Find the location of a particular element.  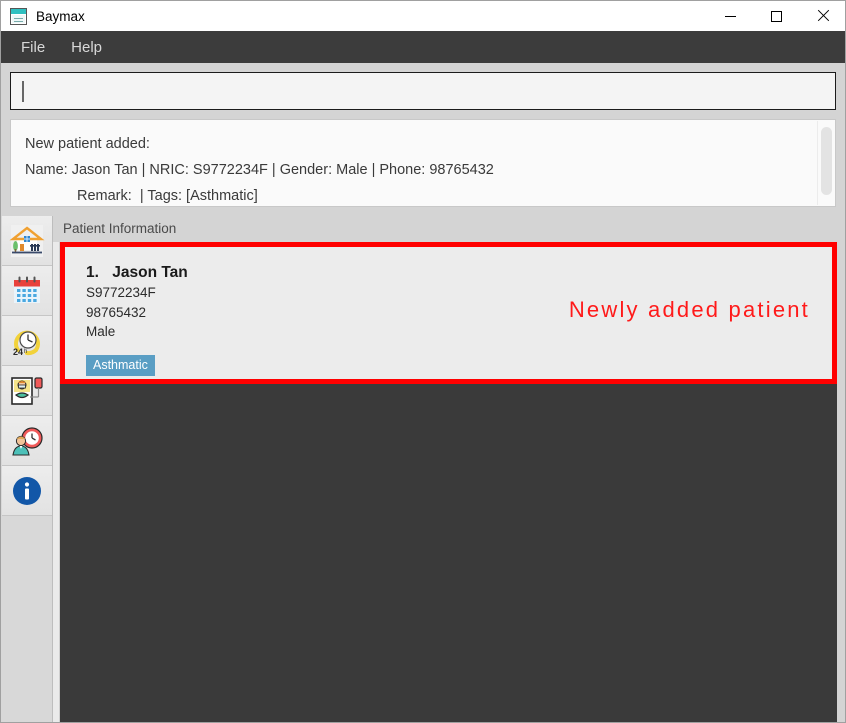

command-input is located at coordinates (429, 91).